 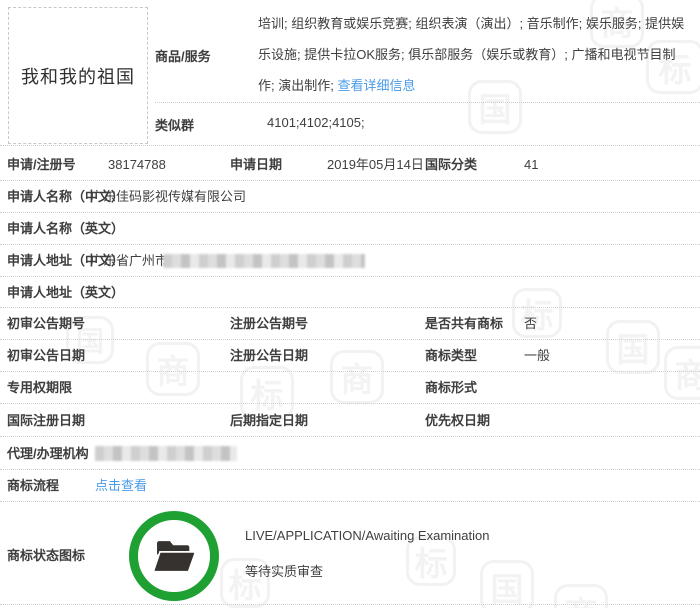 What do you see at coordinates (350, 292) in the screenshot?
I see `table-row: 申请人地址（英文）` at bounding box center [350, 292].